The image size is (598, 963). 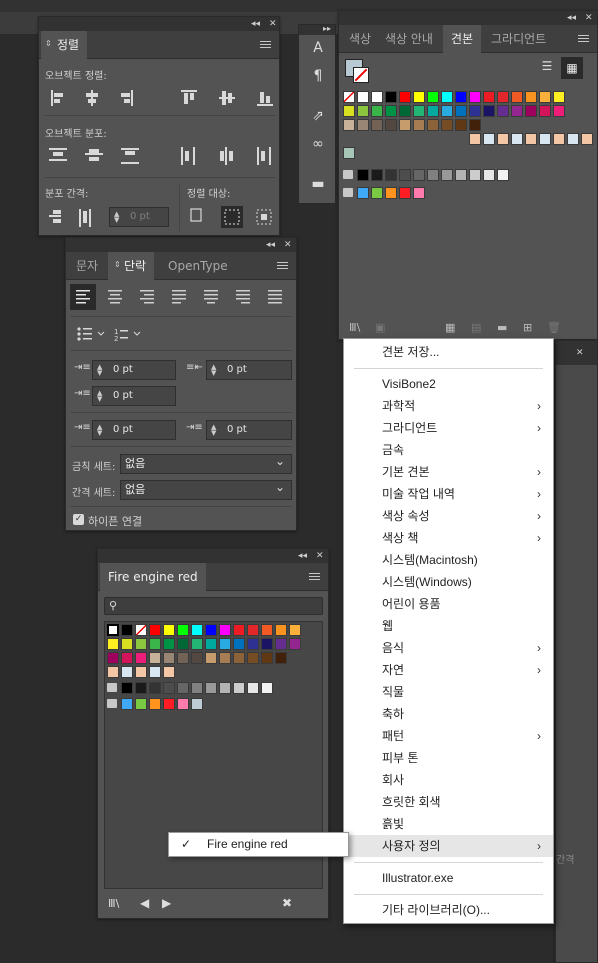 I want to click on right-indent-field: ▲ ▼ 0 pt, so click(x=249, y=370).